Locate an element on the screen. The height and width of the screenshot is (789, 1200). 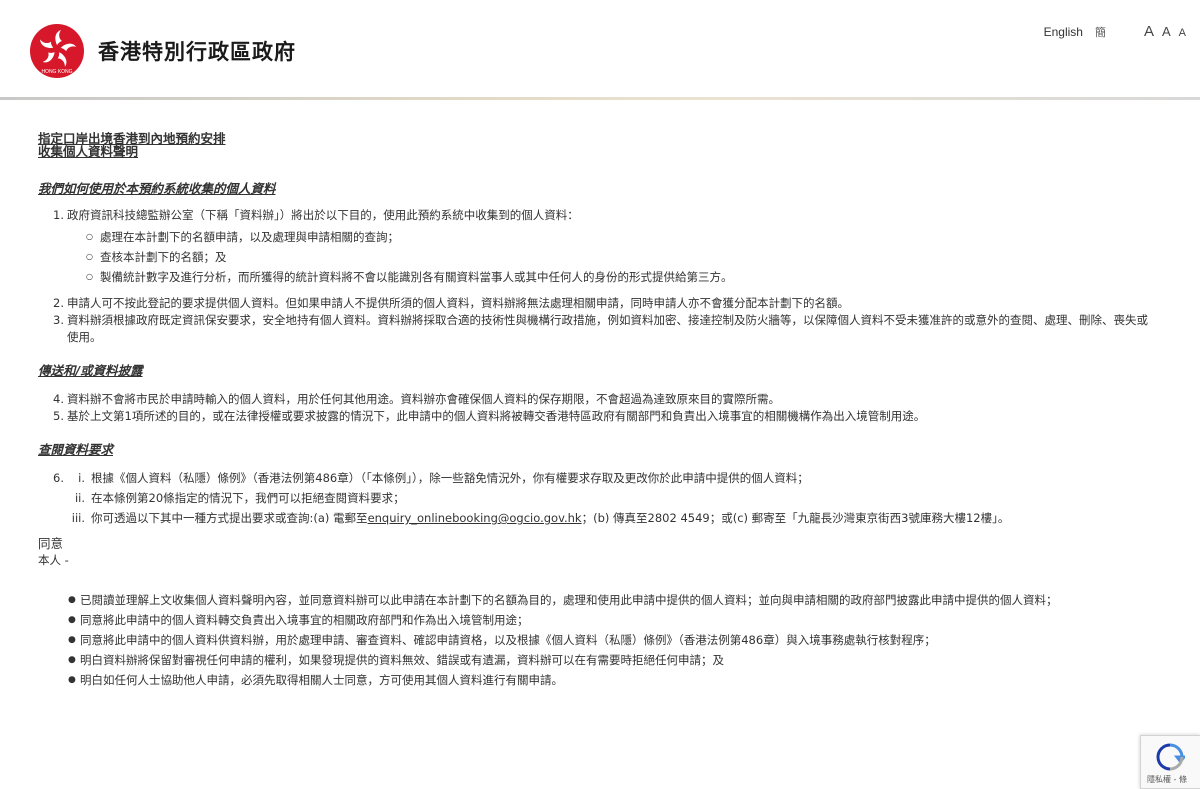
font-size-large-button: A is located at coordinates (1149, 31).